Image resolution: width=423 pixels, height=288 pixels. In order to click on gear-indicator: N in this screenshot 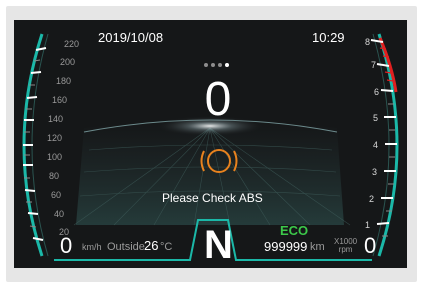, I will do `click(218, 245)`.